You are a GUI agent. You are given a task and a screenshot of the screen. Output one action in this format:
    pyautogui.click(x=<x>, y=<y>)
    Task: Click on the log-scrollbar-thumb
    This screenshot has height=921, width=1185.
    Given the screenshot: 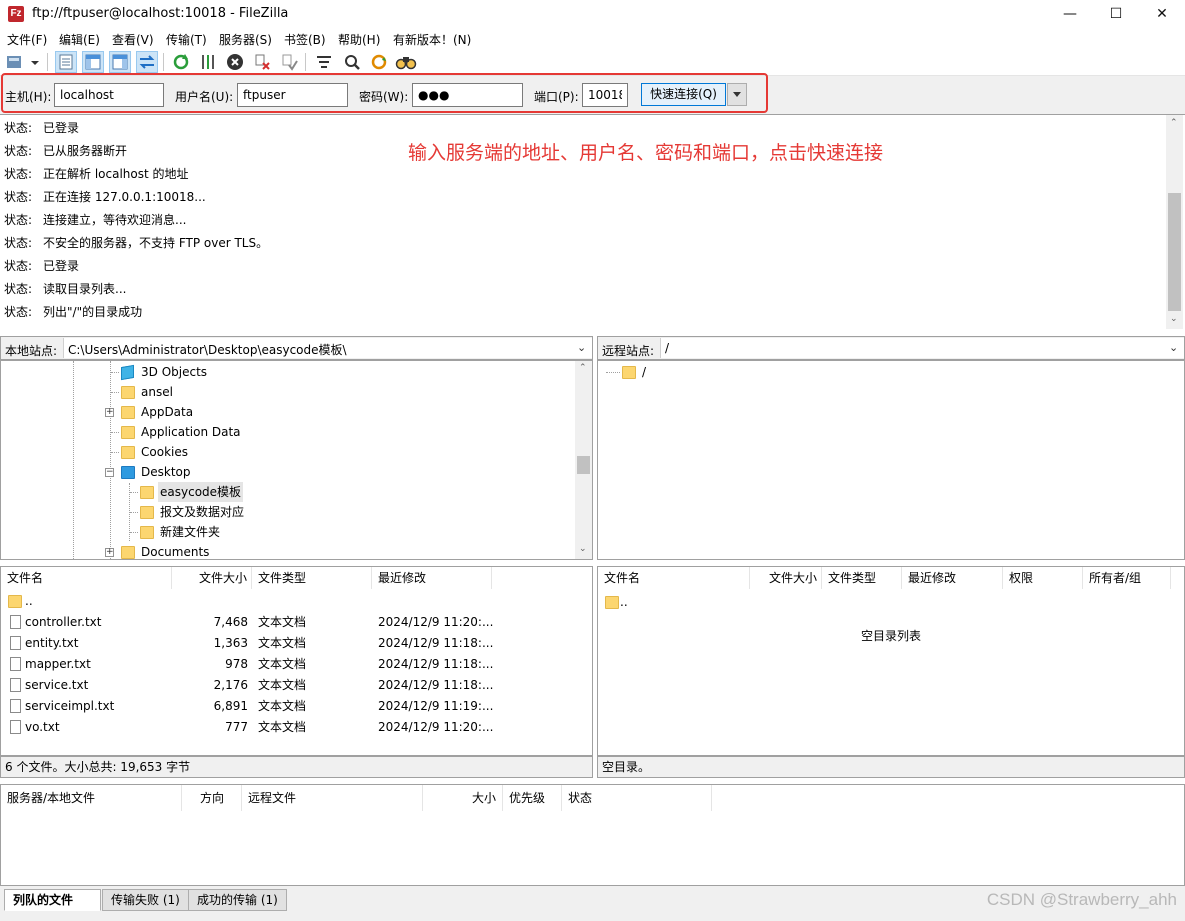 What is the action you would take?
    pyautogui.click(x=1174, y=252)
    